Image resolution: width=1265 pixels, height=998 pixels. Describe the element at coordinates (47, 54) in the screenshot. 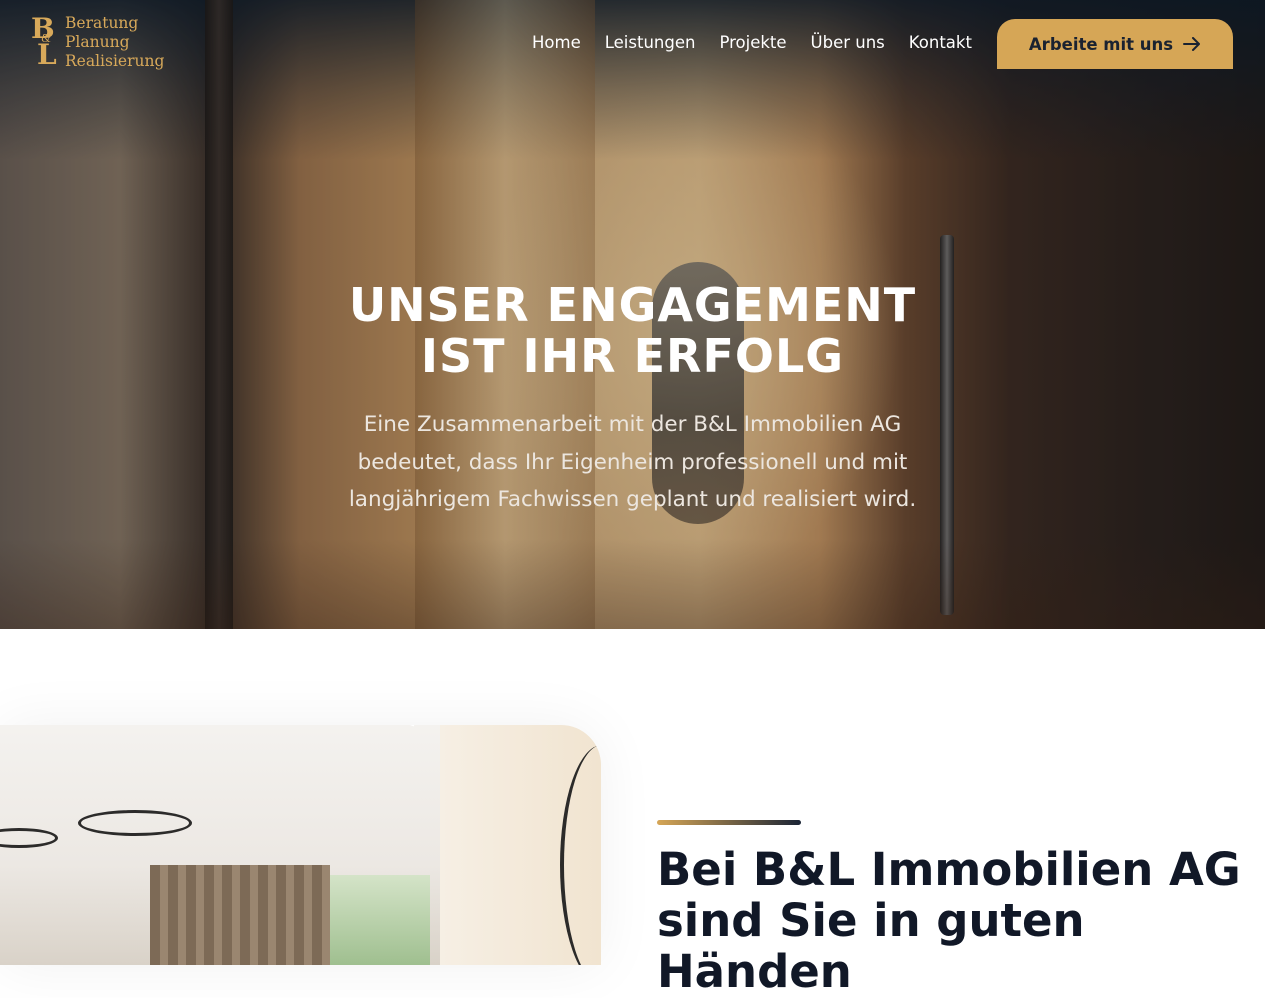

I see `logo-mark-l: L` at that location.